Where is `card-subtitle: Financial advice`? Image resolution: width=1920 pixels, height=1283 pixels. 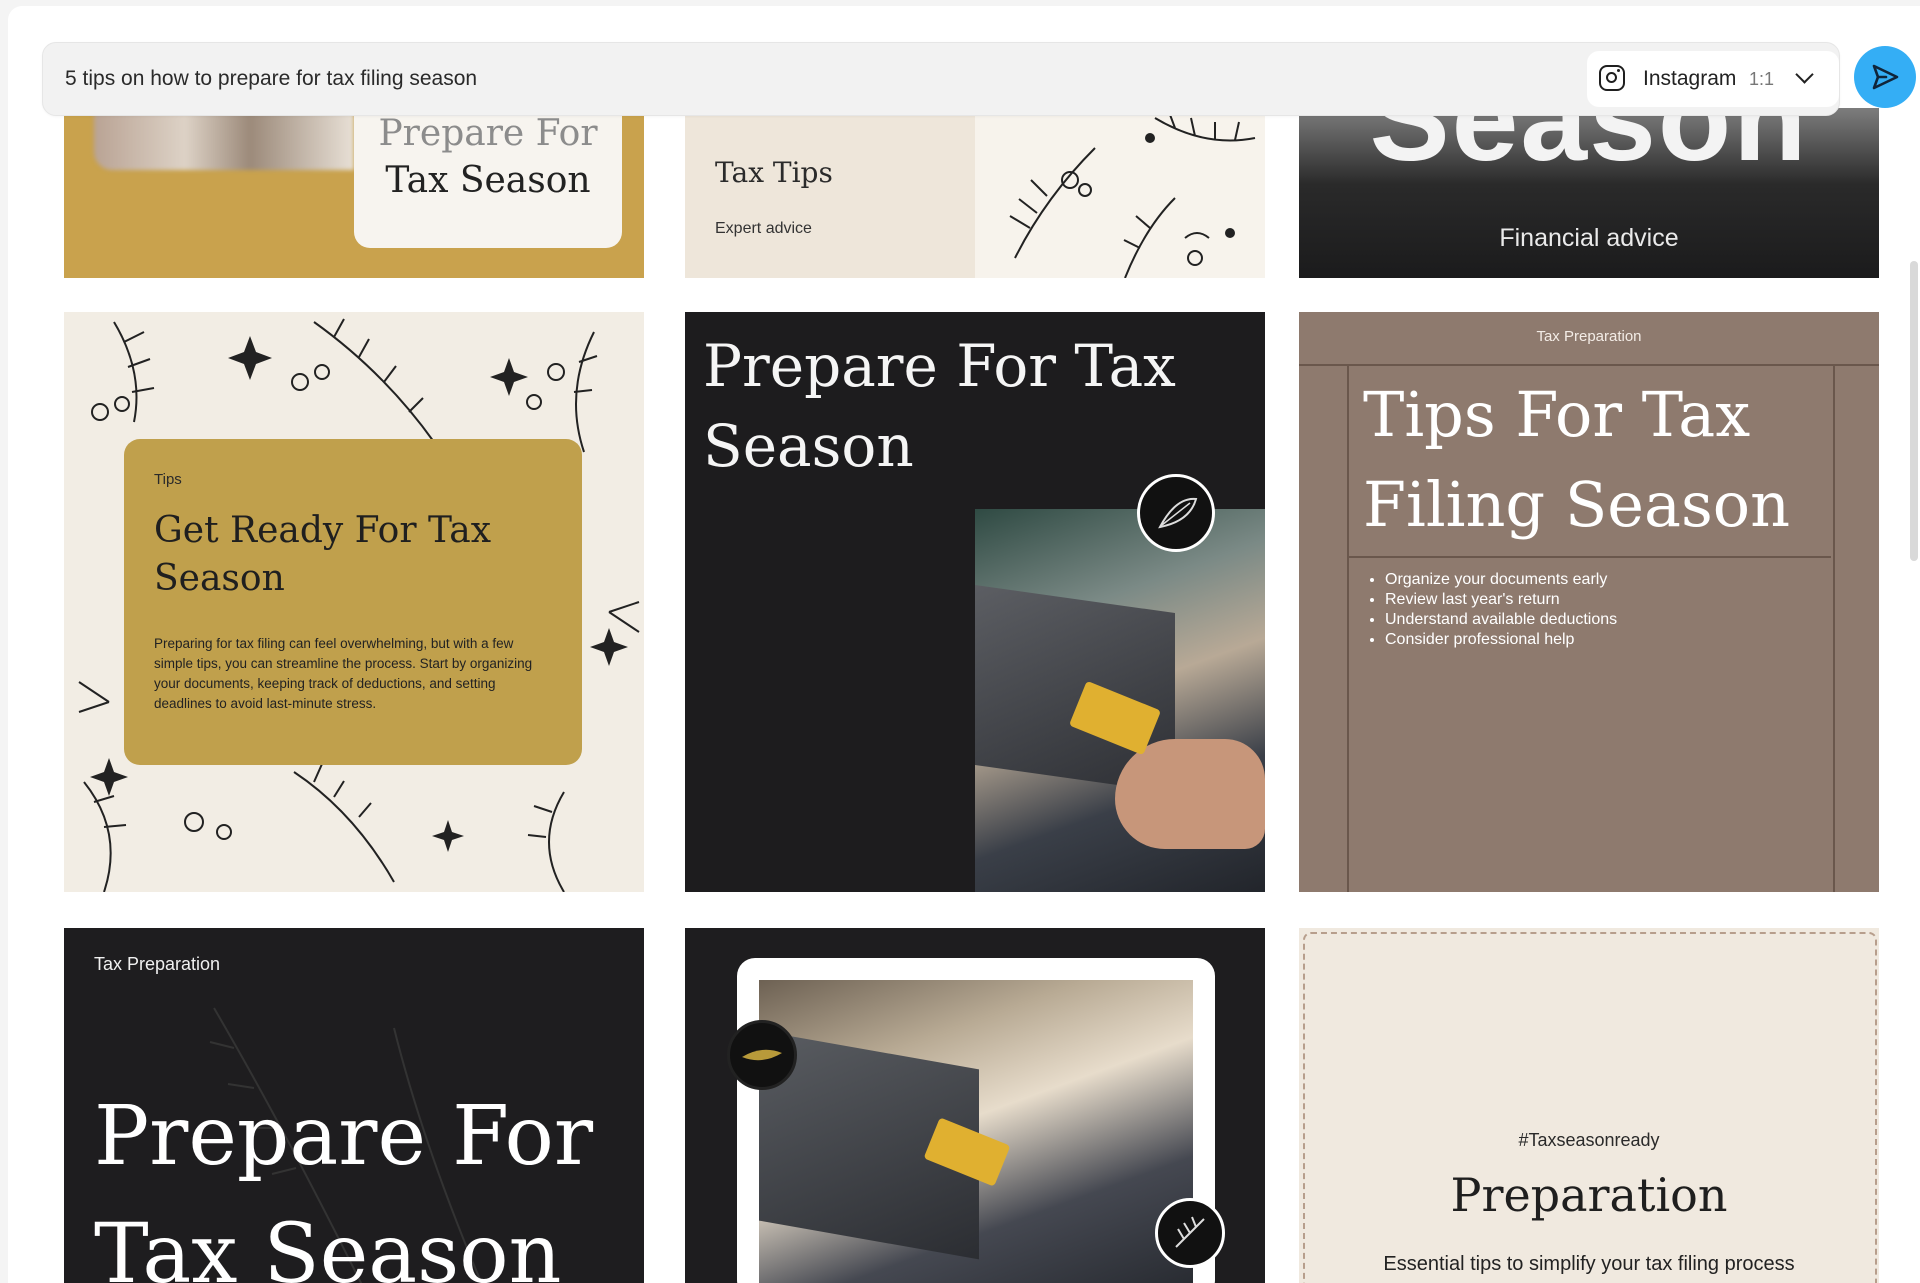
card-subtitle: Financial advice is located at coordinates (1589, 238).